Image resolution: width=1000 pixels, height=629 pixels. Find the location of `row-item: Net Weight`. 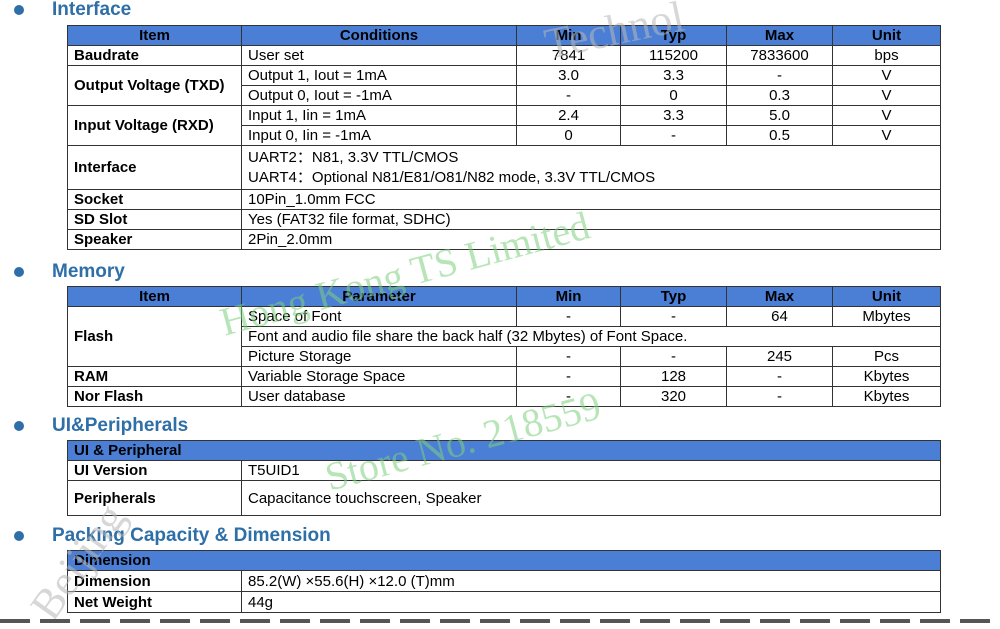

row-item: Net Weight is located at coordinates (154, 602).